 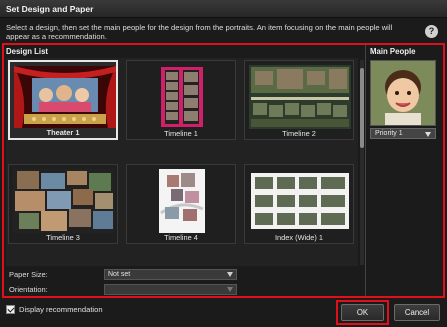 I want to click on design-item-timeline-3: Timeline 3, so click(x=63, y=204).